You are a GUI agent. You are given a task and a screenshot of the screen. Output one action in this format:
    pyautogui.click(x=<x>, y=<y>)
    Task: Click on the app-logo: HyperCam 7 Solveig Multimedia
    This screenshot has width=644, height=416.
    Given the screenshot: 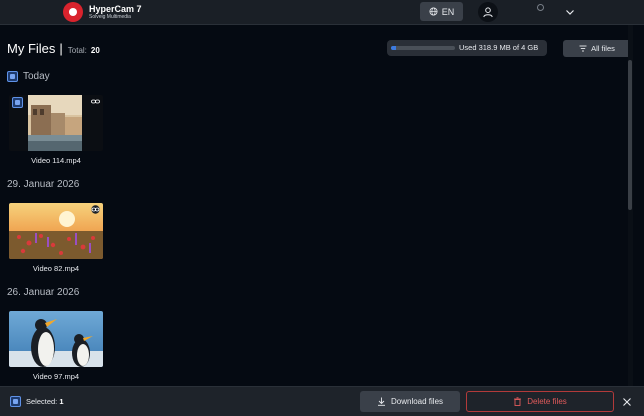 What is the action you would take?
    pyautogui.click(x=102, y=12)
    